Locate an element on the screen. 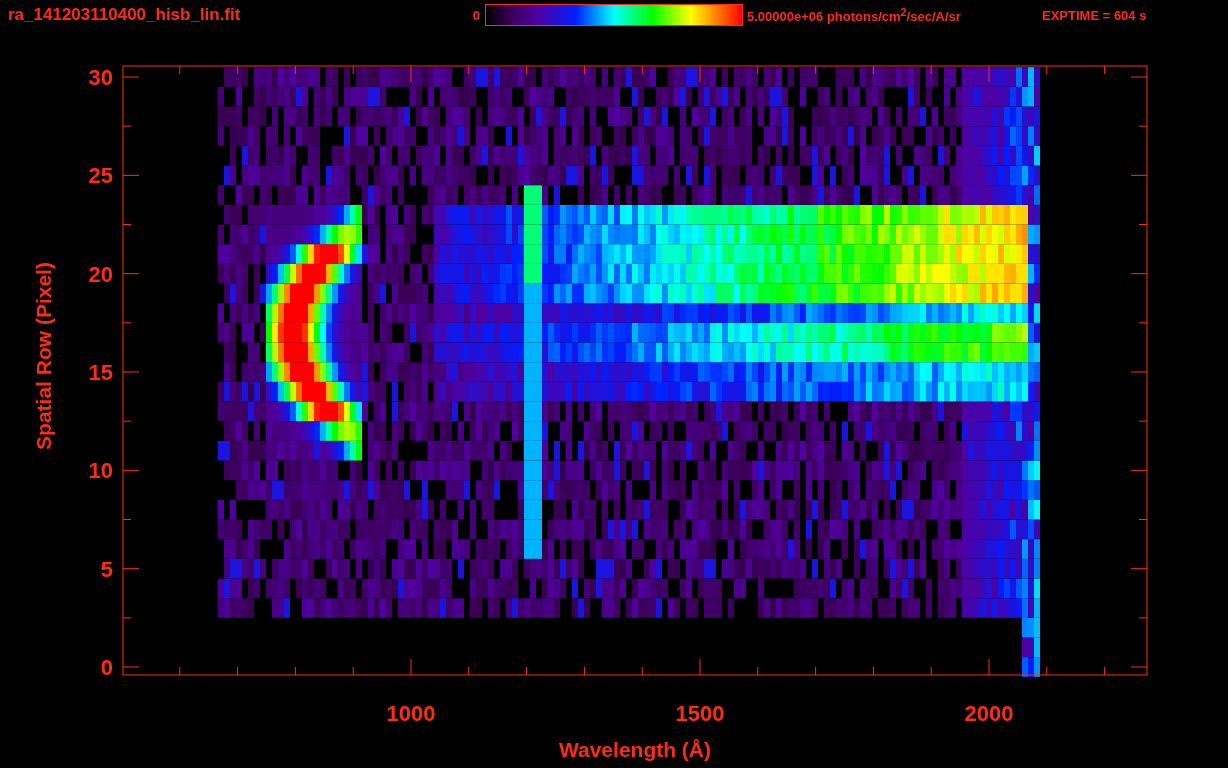 The height and width of the screenshot is (768, 1228). x-tick-label: 1500 is located at coordinates (700, 713).